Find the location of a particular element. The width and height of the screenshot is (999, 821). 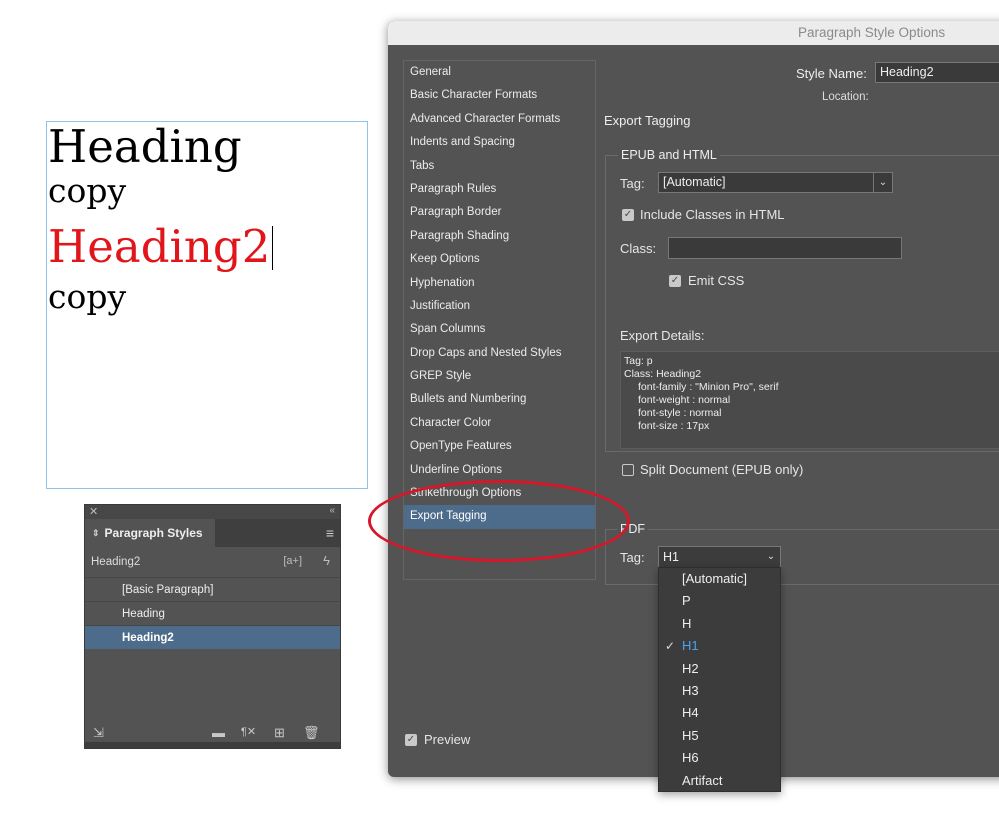

dropdown-option: H is located at coordinates (719, 624).